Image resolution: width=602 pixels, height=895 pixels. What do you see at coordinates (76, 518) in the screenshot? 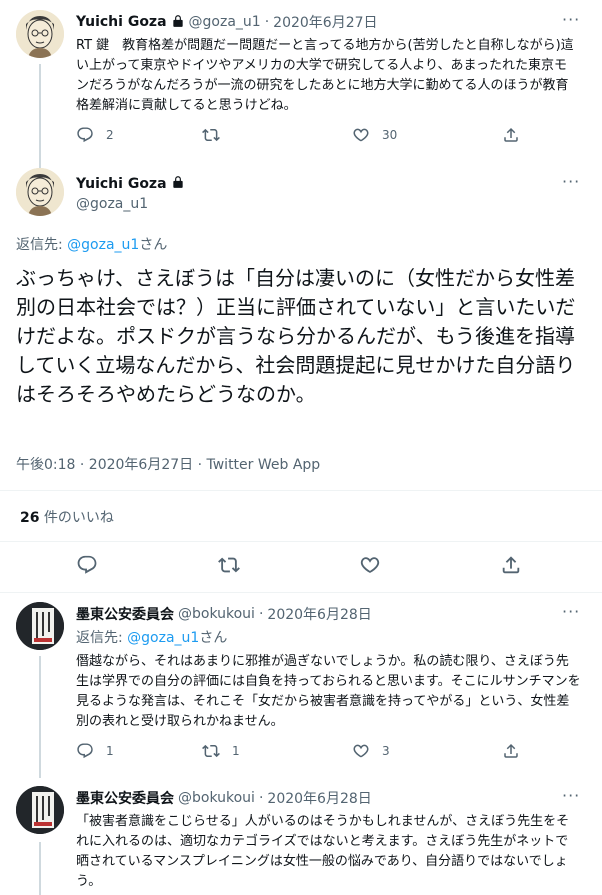
I see `likes-label: 件のいいね` at bounding box center [76, 518].